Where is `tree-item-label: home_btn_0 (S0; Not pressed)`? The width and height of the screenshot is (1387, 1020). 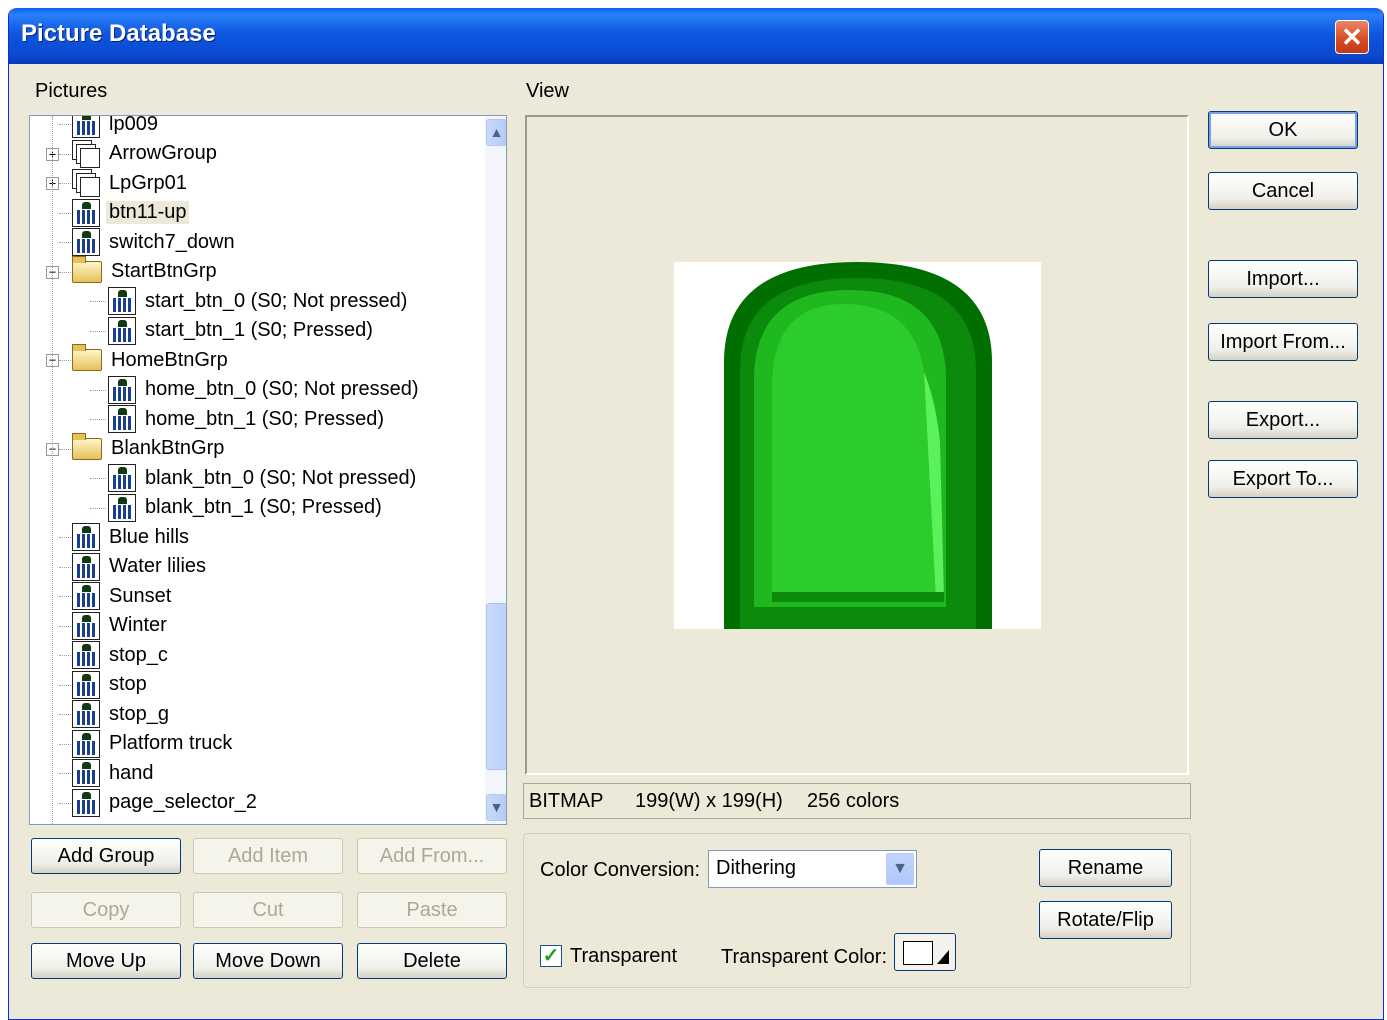 tree-item-label: home_btn_0 (S0; Not pressed) is located at coordinates (282, 389).